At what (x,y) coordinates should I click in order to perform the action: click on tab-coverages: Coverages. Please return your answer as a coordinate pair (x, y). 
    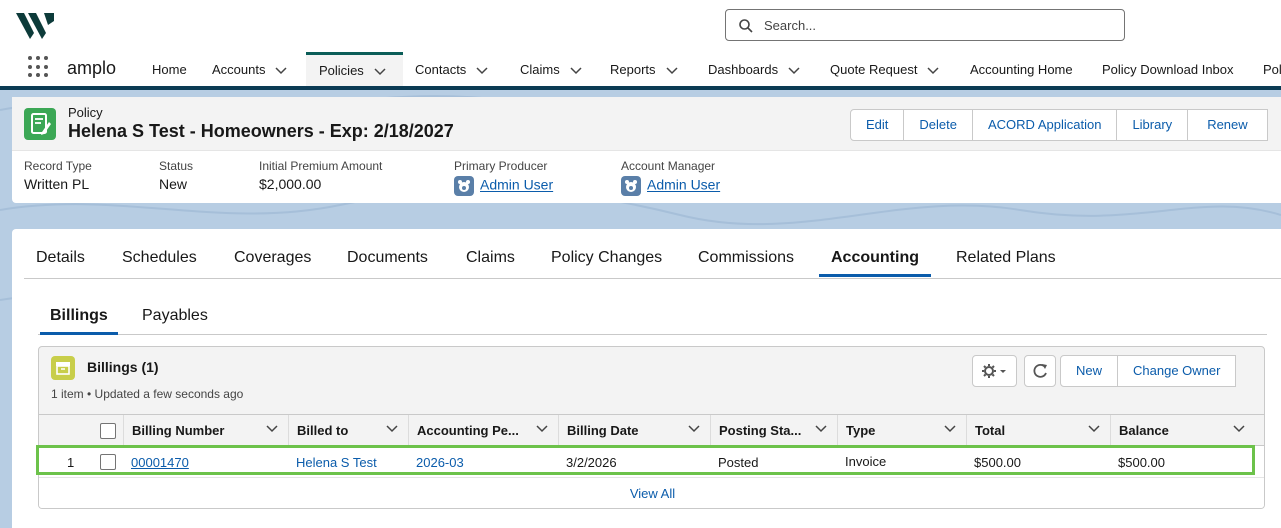
    Looking at the image, I should click on (272, 258).